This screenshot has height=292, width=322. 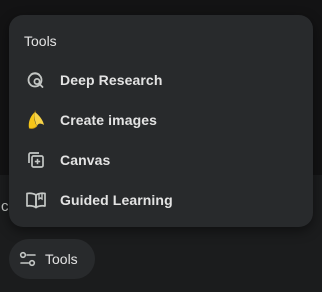 I want to click on menu-item-create-images: Create images, so click(x=161, y=119).